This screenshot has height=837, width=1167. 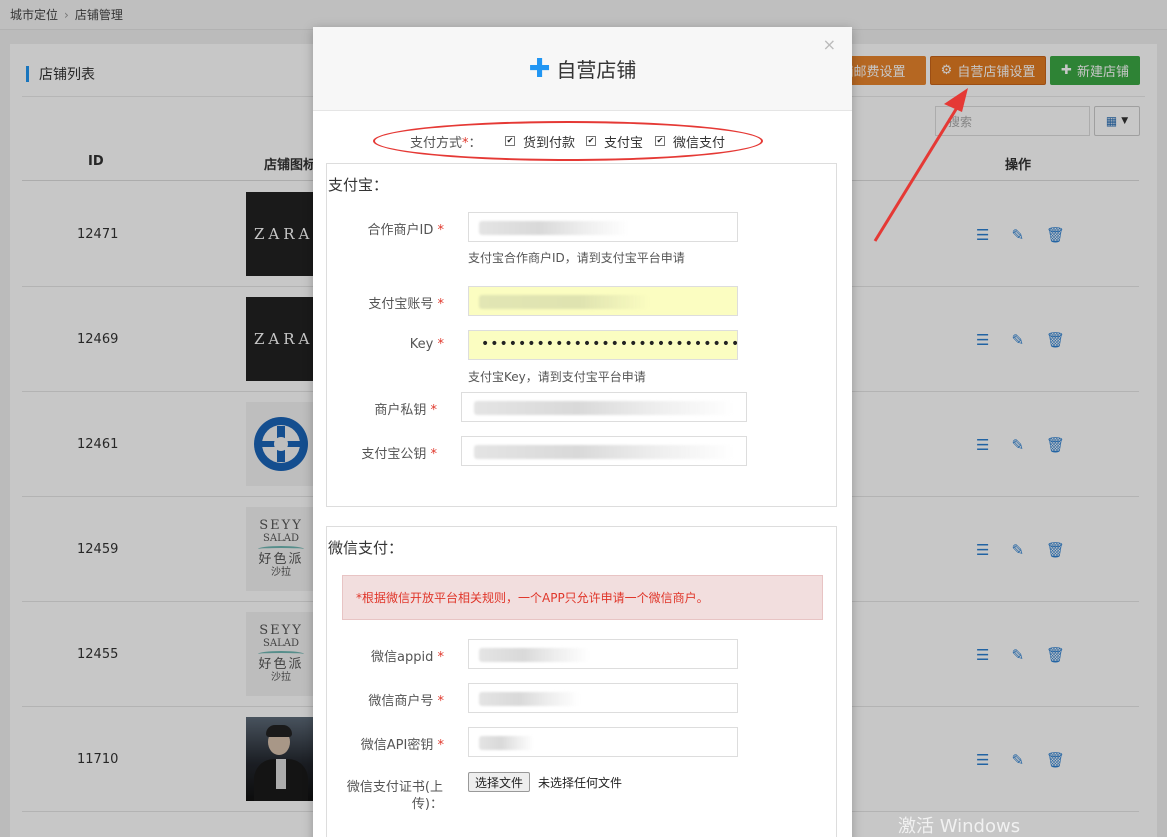 I want to click on alipay-account-input, so click(x=603, y=301).